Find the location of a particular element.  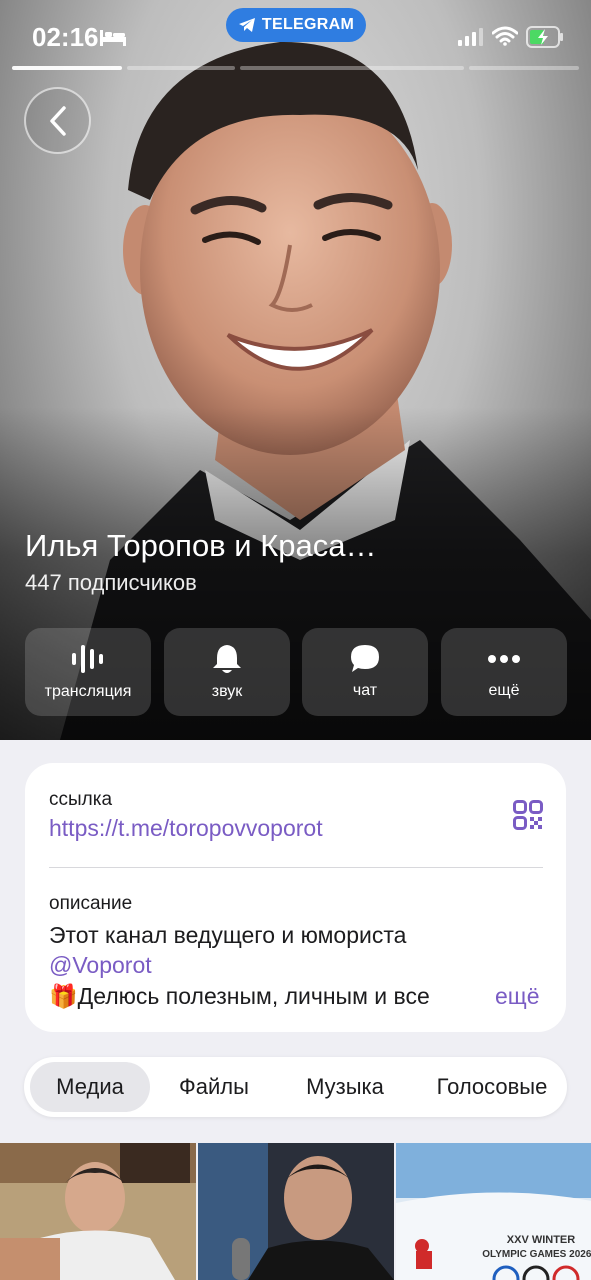

telegram-plane-icon is located at coordinates (246, 25).